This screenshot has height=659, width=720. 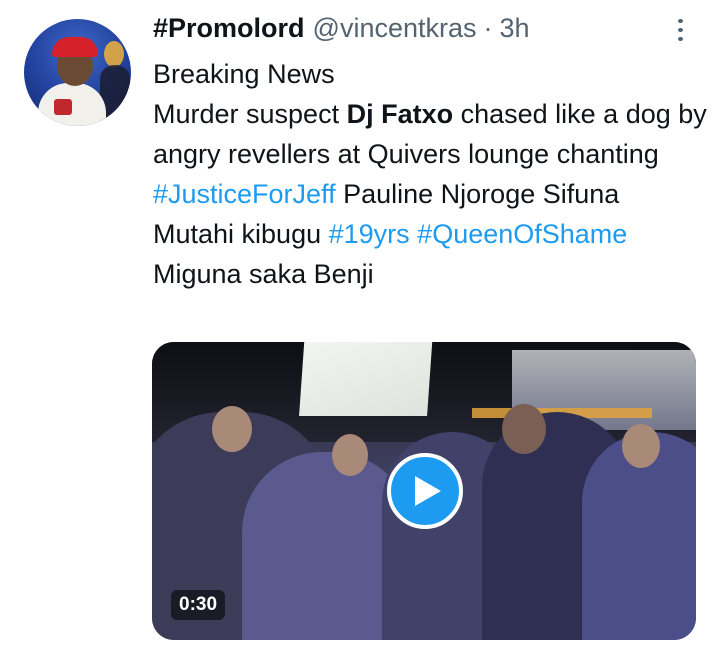 I want to click on avatar-red-cap, so click(x=75, y=47).